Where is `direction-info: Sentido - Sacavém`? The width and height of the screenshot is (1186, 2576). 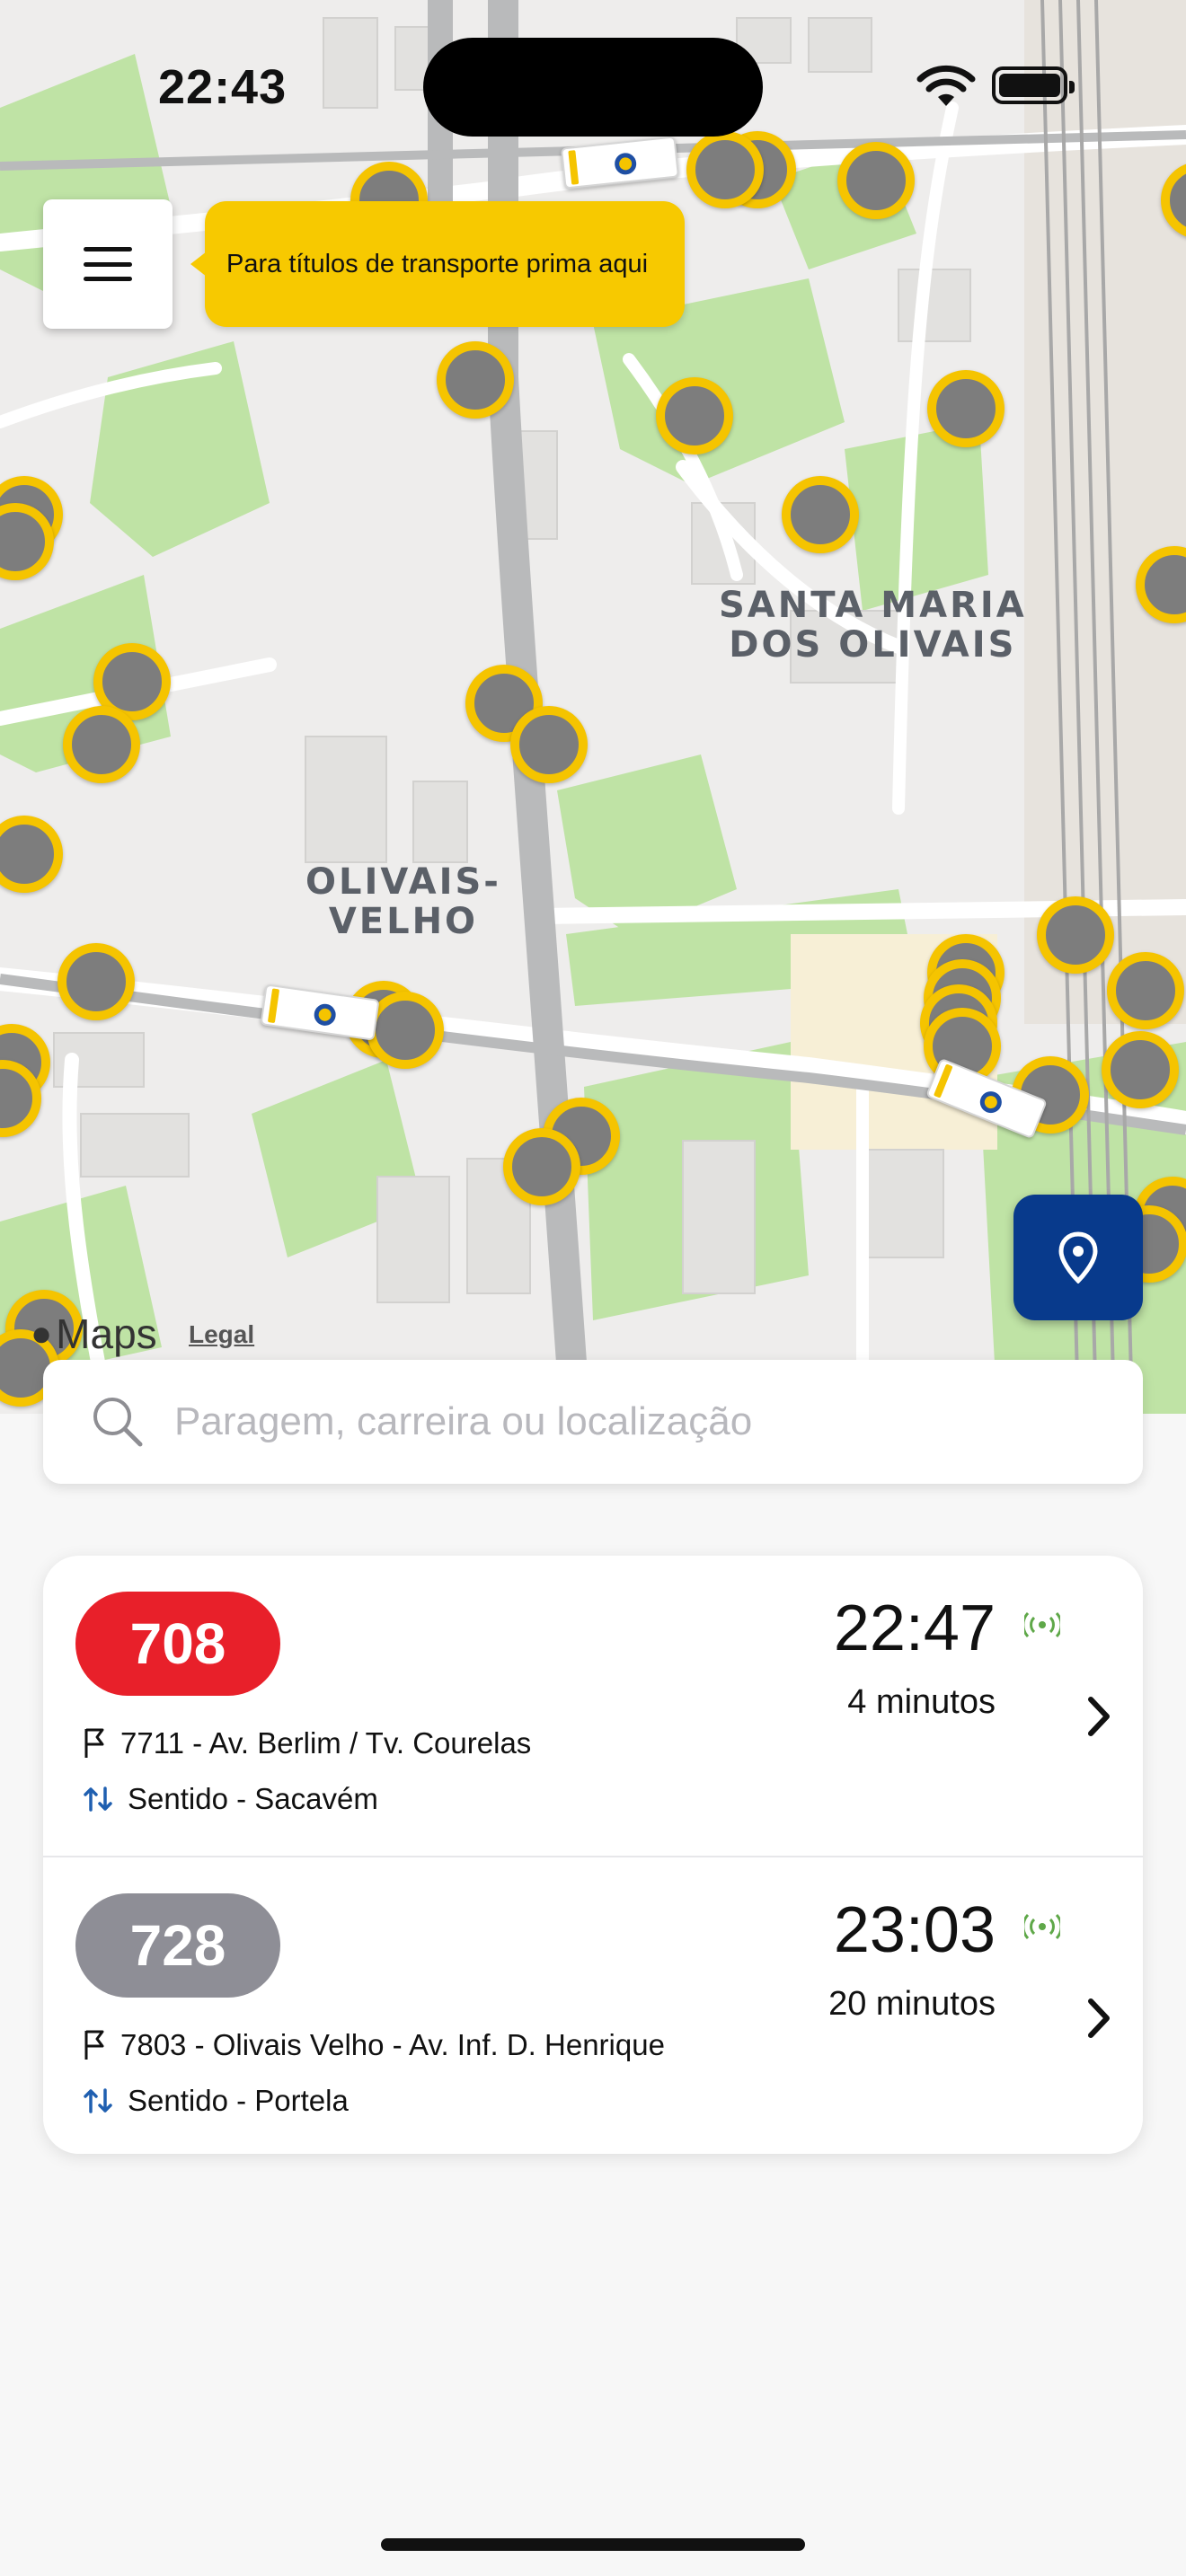
direction-info: Sentido - Sacavém is located at coordinates (230, 1799).